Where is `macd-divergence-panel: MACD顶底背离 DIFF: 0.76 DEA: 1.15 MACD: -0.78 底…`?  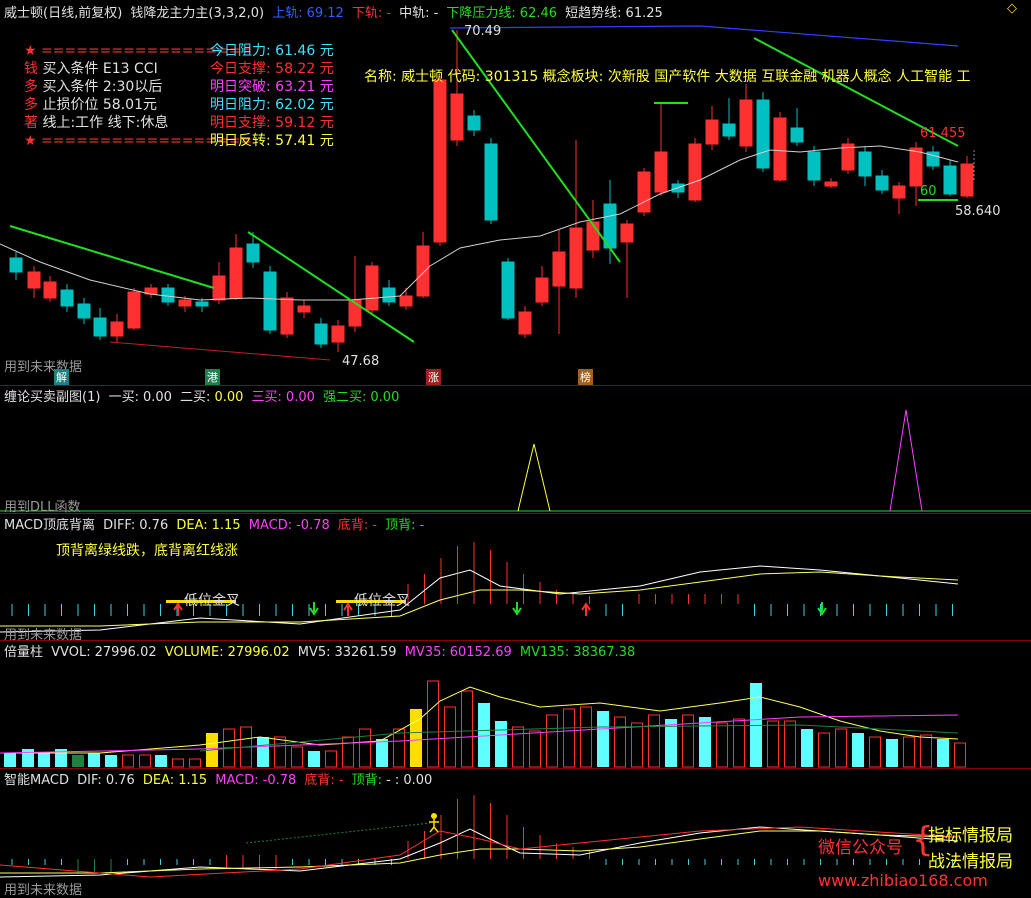
macd-divergence-panel: MACD顶底背离 DIFF: 0.76 DEA: 1.15 MACD: -0.78 底… is located at coordinates (515, 578).